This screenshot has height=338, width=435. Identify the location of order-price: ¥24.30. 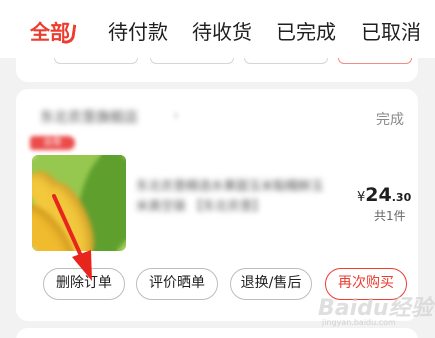
(384, 195).